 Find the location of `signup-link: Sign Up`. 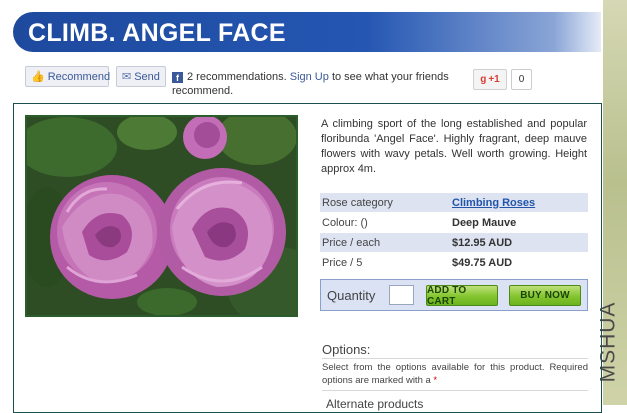

signup-link: Sign Up is located at coordinates (309, 77).